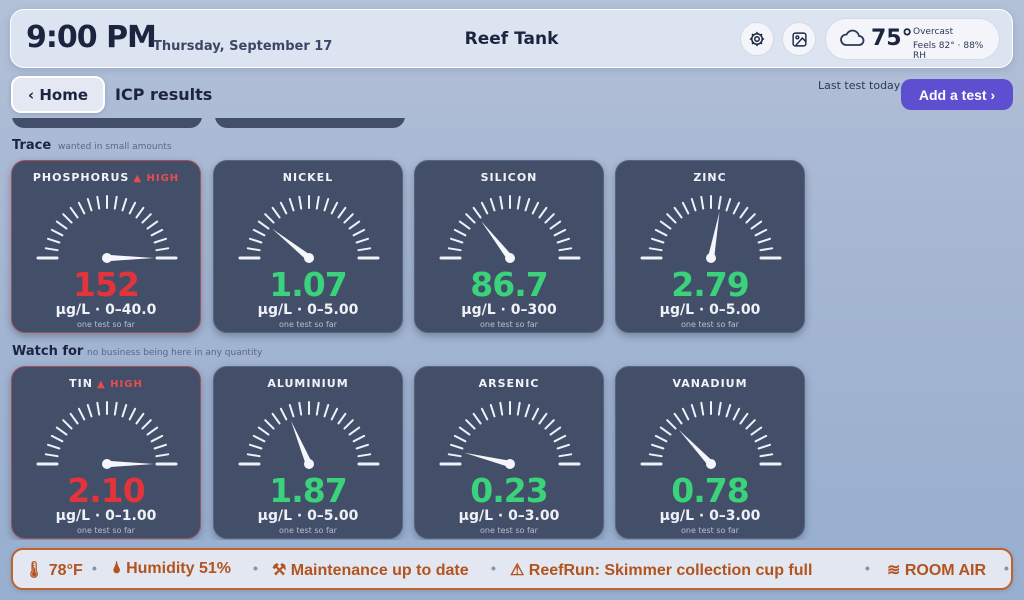 The height and width of the screenshot is (600, 1024). I want to click on gauge-card-nickel: NICKEL 1.07 µg/L · 0–5.00 one test so far, so click(308, 246).